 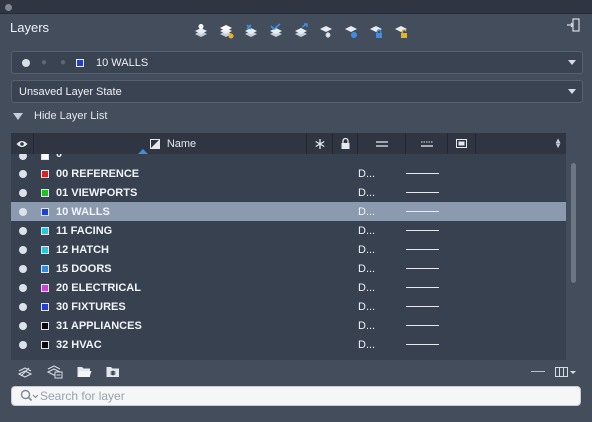 I want to click on open-folder-icon, so click(x=84, y=371).